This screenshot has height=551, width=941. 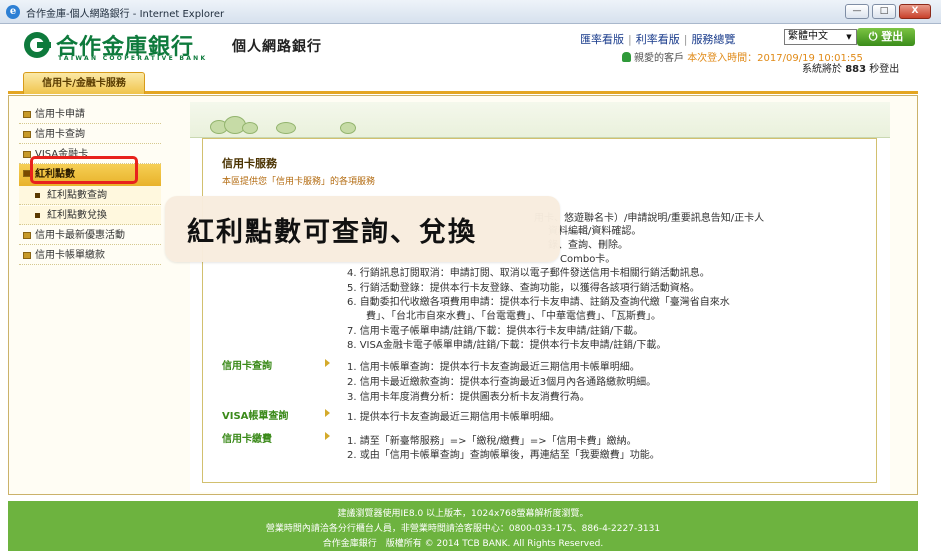 I want to click on welcome-text: 親愛的客戶, so click(x=659, y=58).